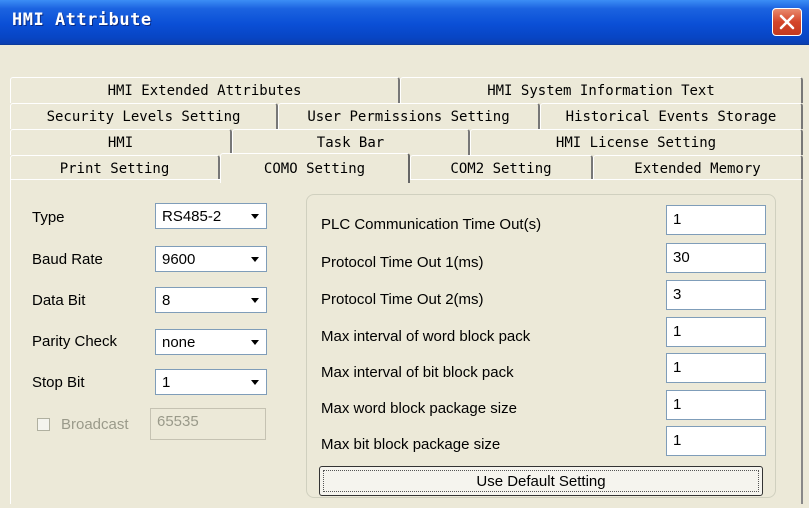  Describe the element at coordinates (315, 168) in the screenshot. I see `tab-como-setting: COMO Setting` at that location.